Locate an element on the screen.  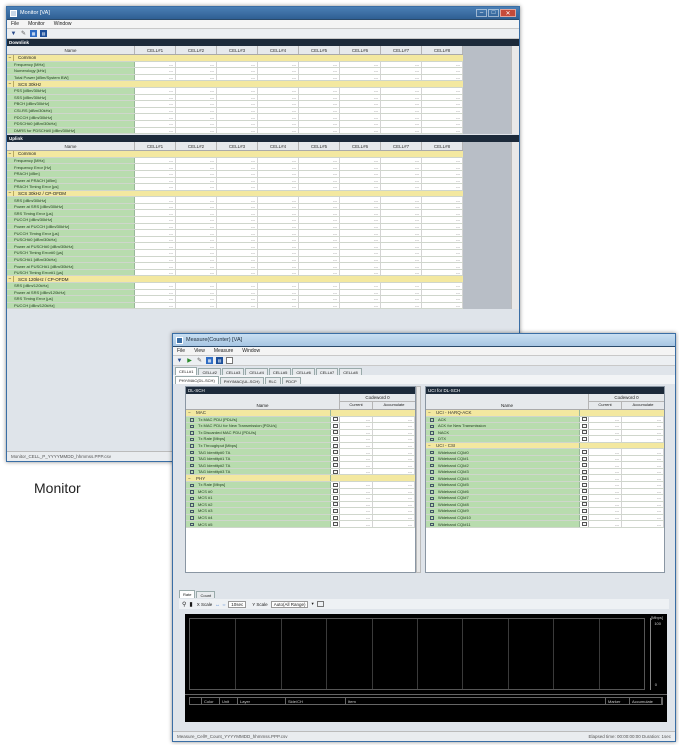
tab-cell: CELL#7 is located at coordinates (327, 371).